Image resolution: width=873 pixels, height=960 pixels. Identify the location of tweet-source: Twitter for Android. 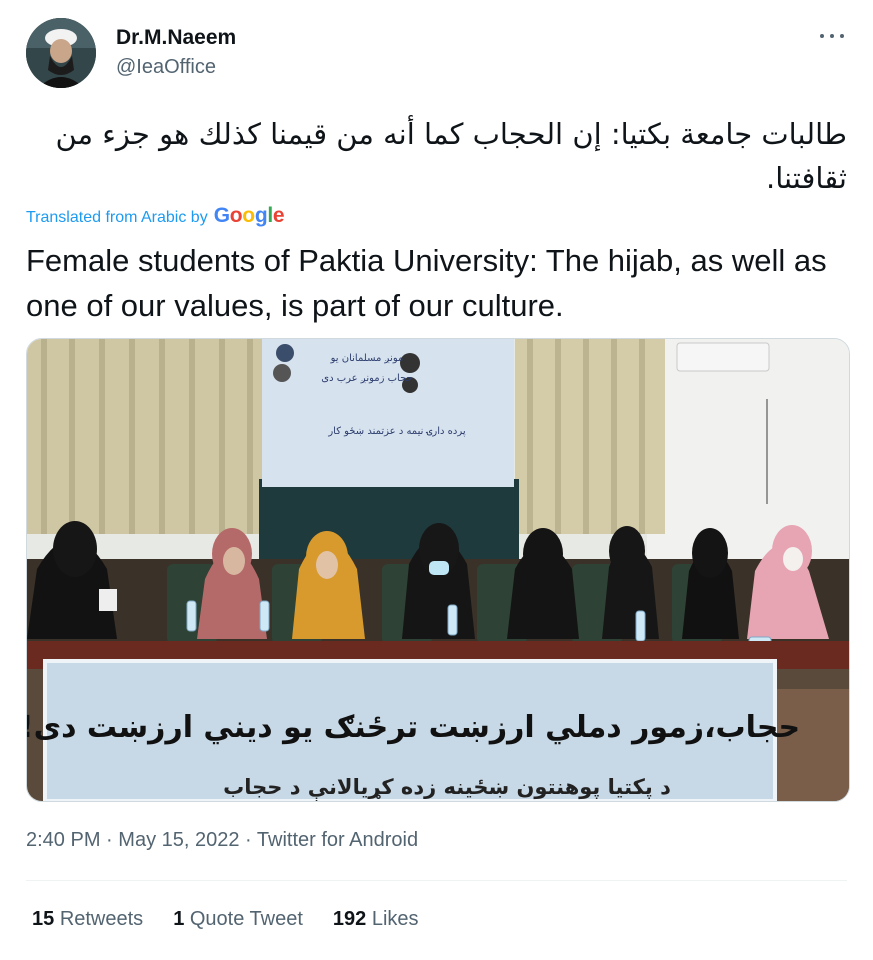
(337, 840).